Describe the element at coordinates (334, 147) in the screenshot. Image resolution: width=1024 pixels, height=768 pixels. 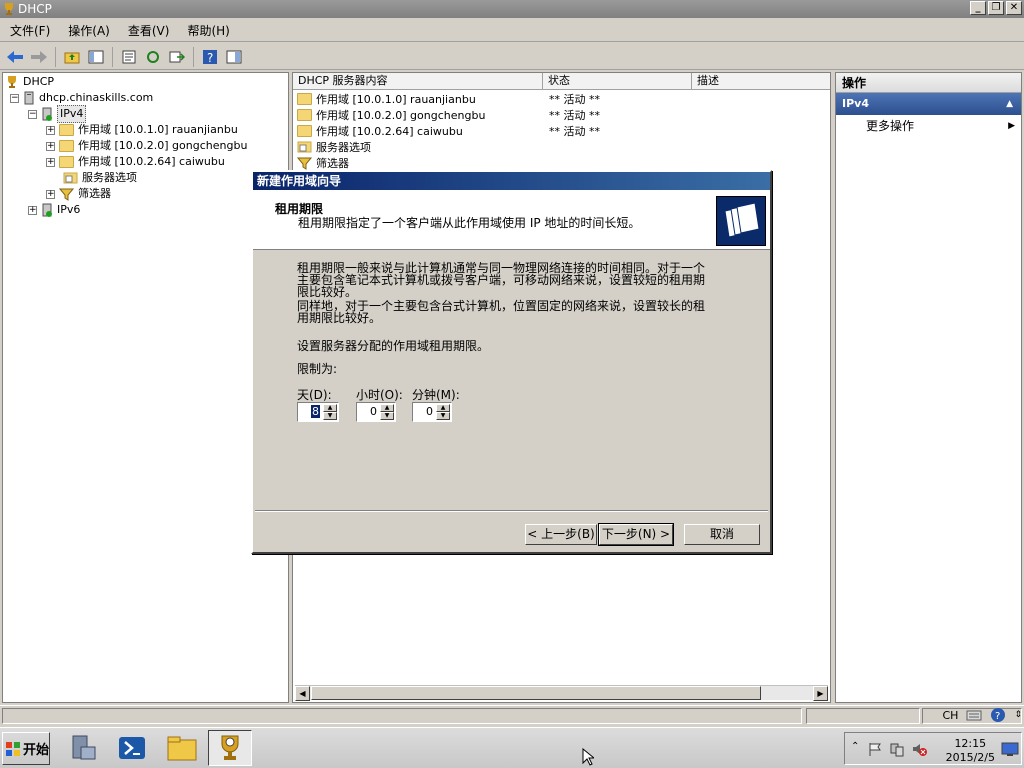
I see `list-row: 服务器选项` at that location.